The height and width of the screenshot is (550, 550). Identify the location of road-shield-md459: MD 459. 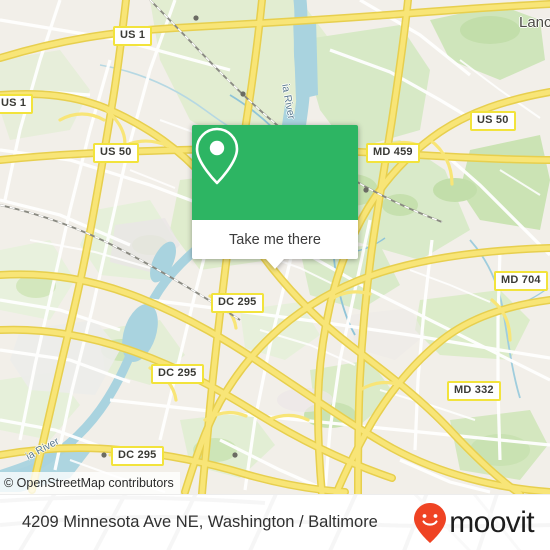
(393, 153).